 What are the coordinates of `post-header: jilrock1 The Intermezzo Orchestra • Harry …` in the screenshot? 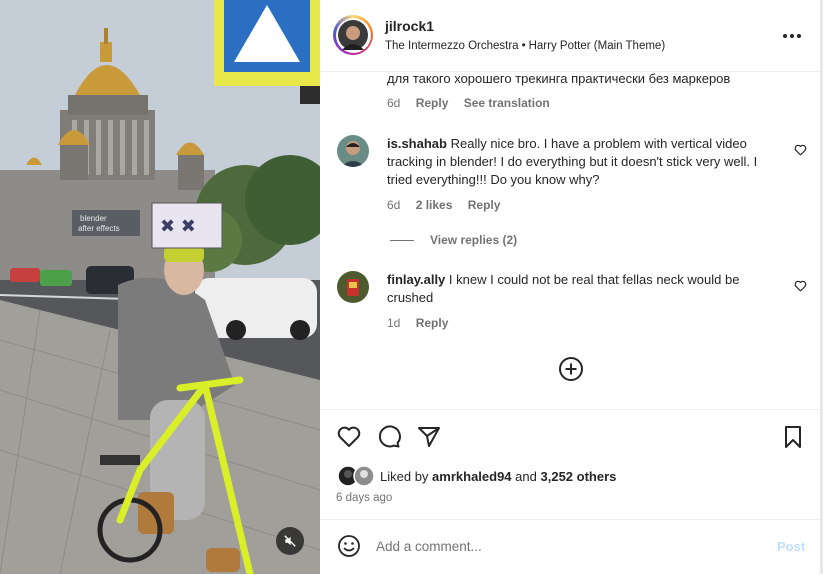 It's located at (570, 36).